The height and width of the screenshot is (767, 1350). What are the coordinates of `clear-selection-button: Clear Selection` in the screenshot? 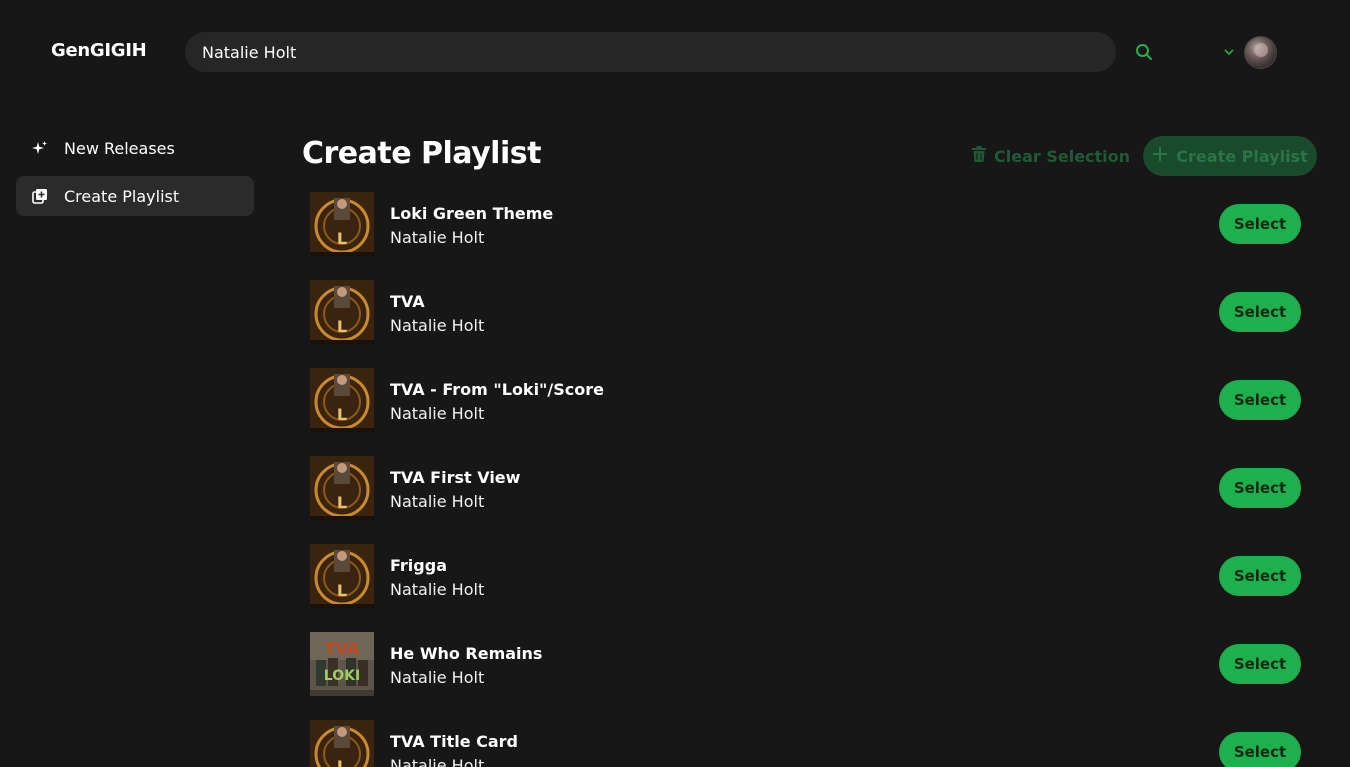 It's located at (1051, 156).